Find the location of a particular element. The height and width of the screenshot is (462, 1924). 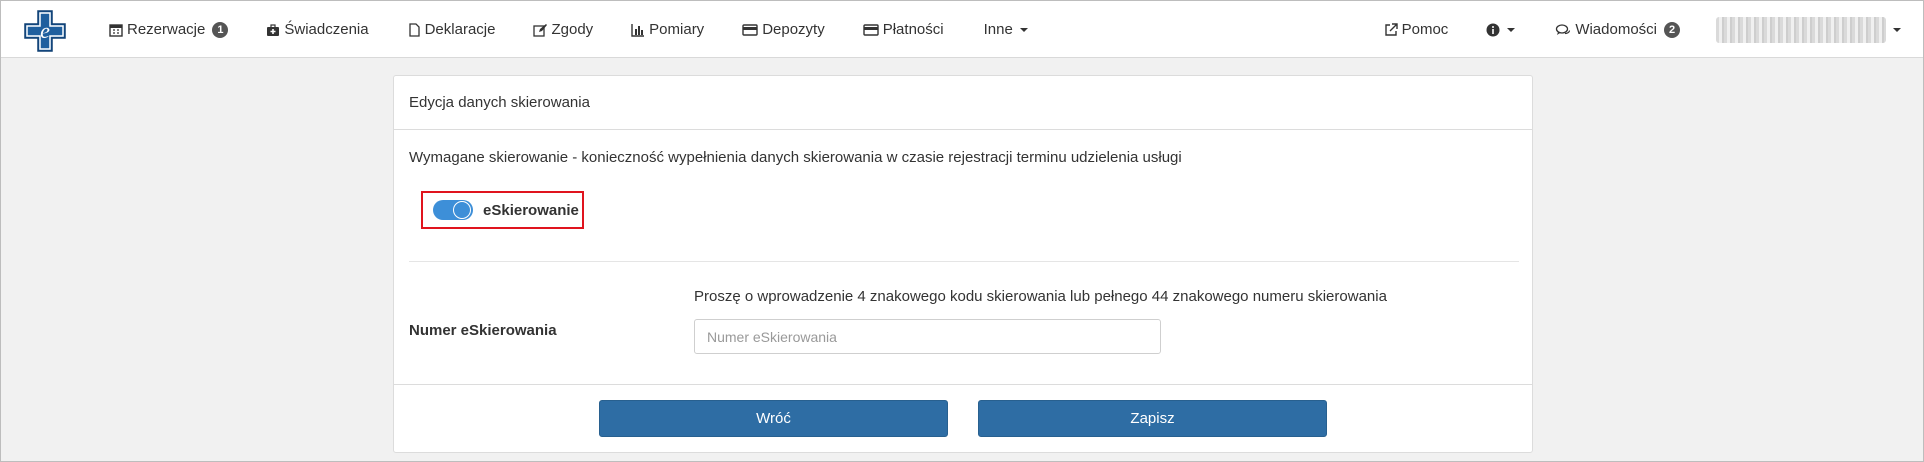

info-icon is located at coordinates (1493, 29).